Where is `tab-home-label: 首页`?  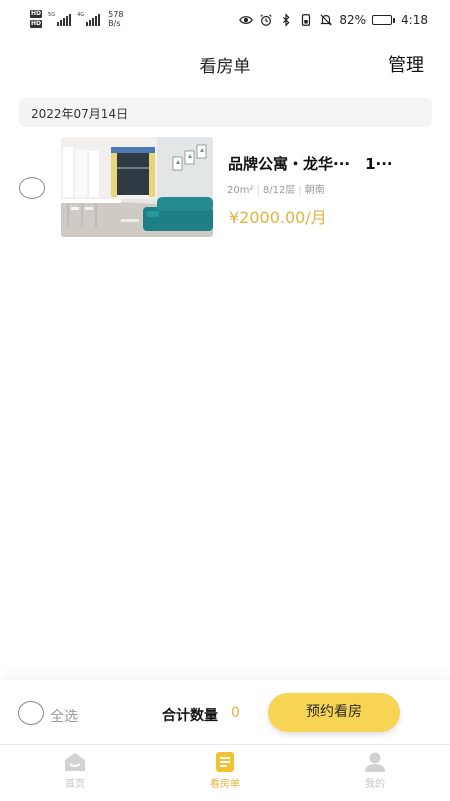 tab-home-label: 首页 is located at coordinates (75, 784).